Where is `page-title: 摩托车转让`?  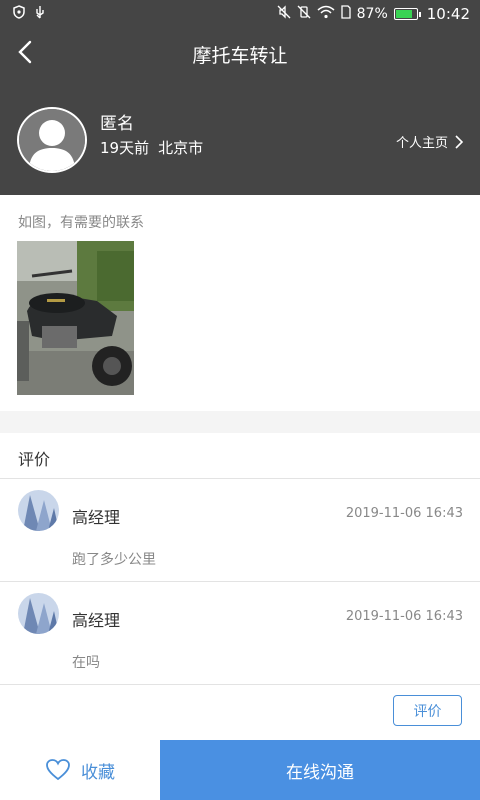
page-title: 摩托车转让 is located at coordinates (240, 56).